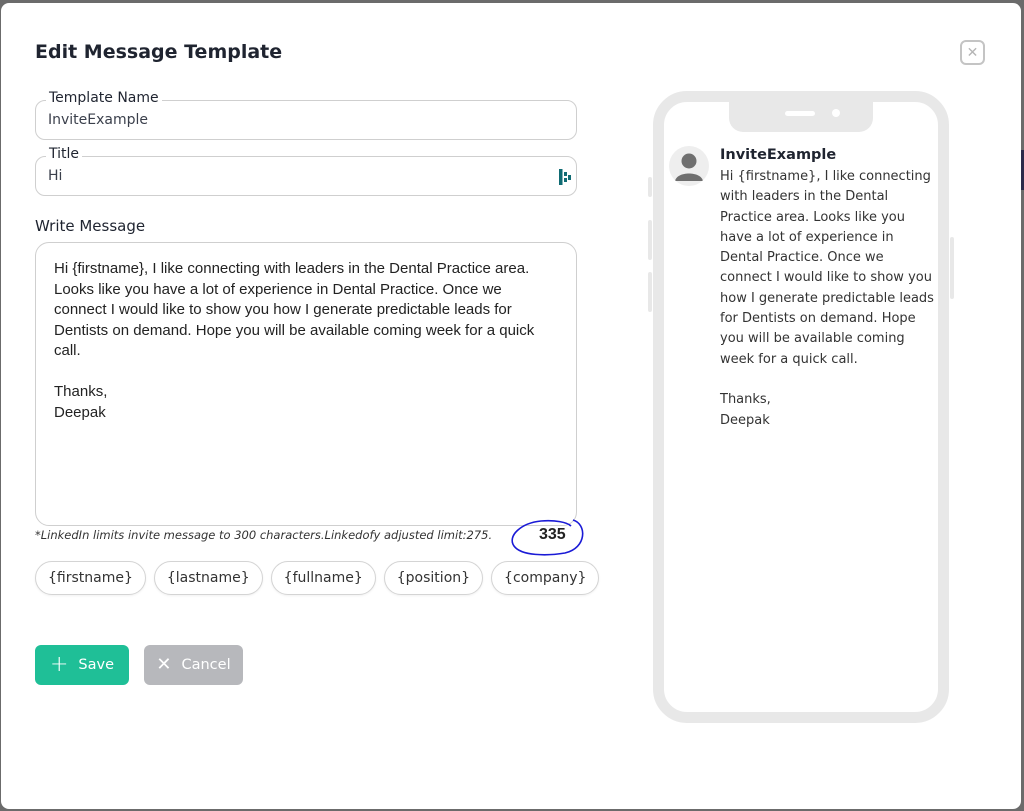  I want to click on modal-title: Edit Message Template, so click(159, 52).